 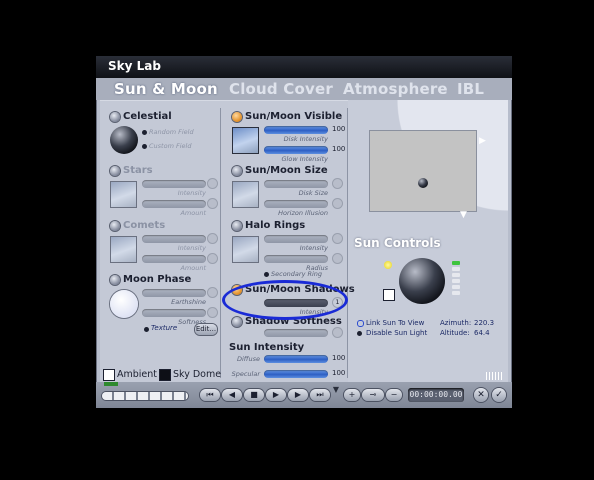 What do you see at coordinates (174, 239) in the screenshot?
I see `comets-intensity-slider` at bounding box center [174, 239].